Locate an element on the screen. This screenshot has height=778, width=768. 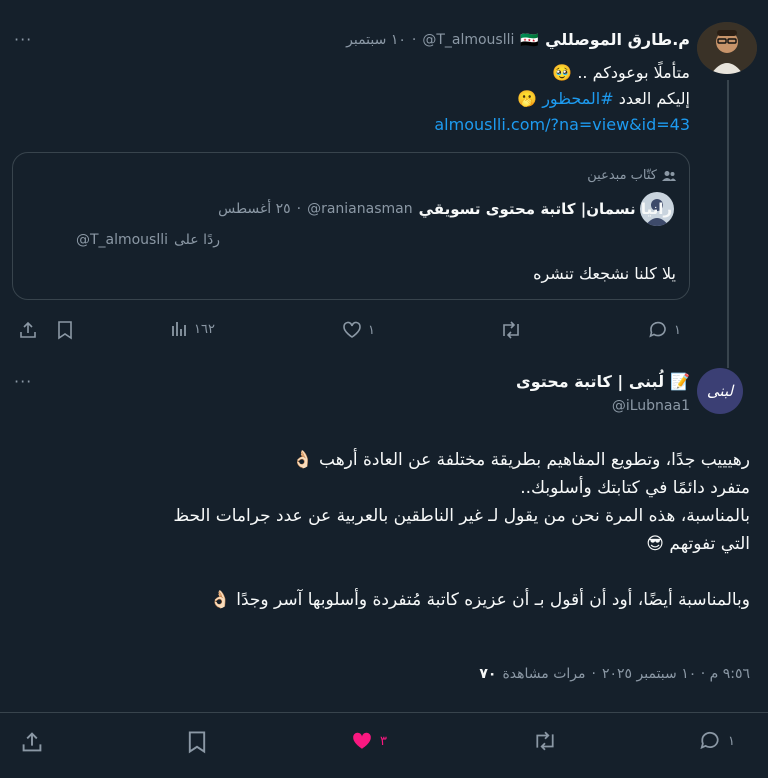
tweet-date: ١٠ سبتمبر is located at coordinates (376, 40).